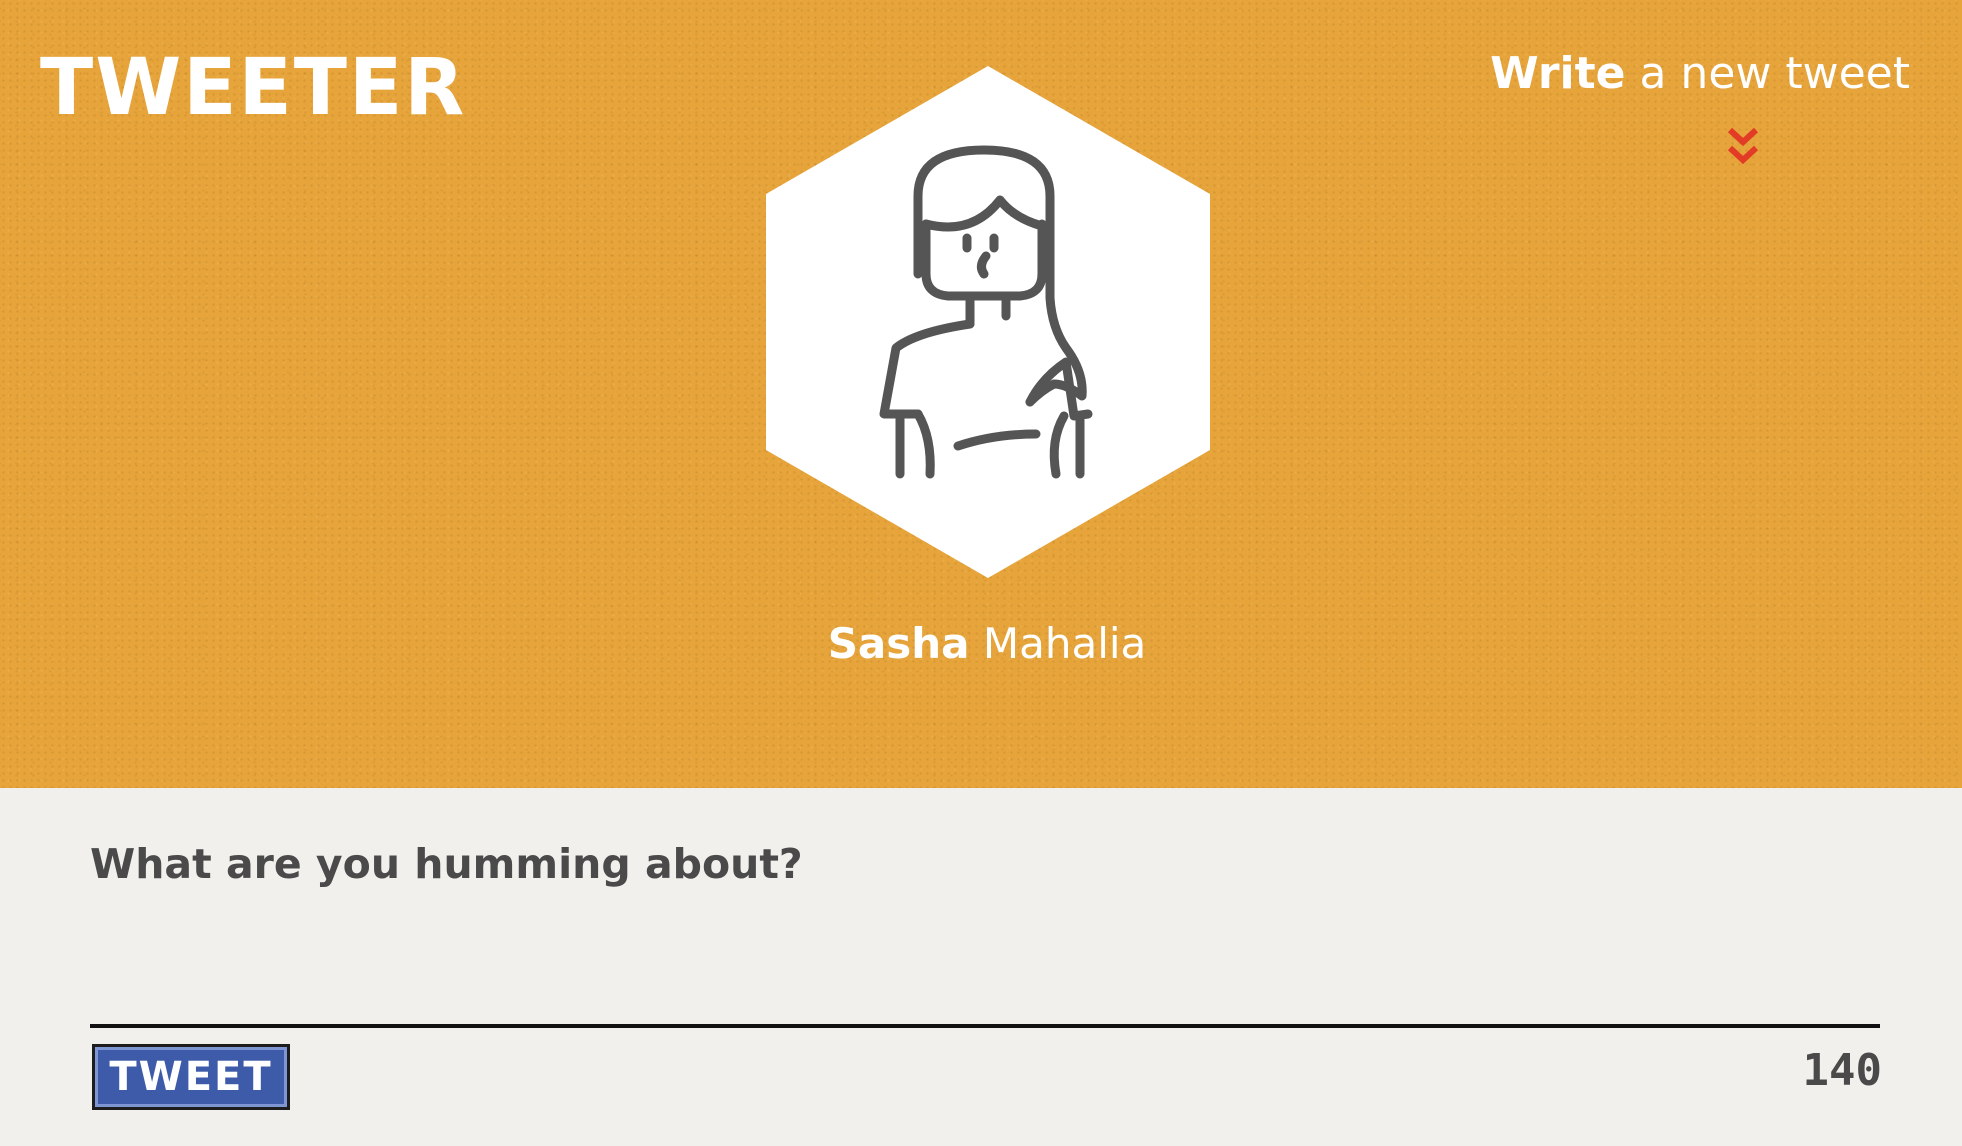 The height and width of the screenshot is (1146, 1962). I want to click on tweet-button: TWEET, so click(191, 1077).